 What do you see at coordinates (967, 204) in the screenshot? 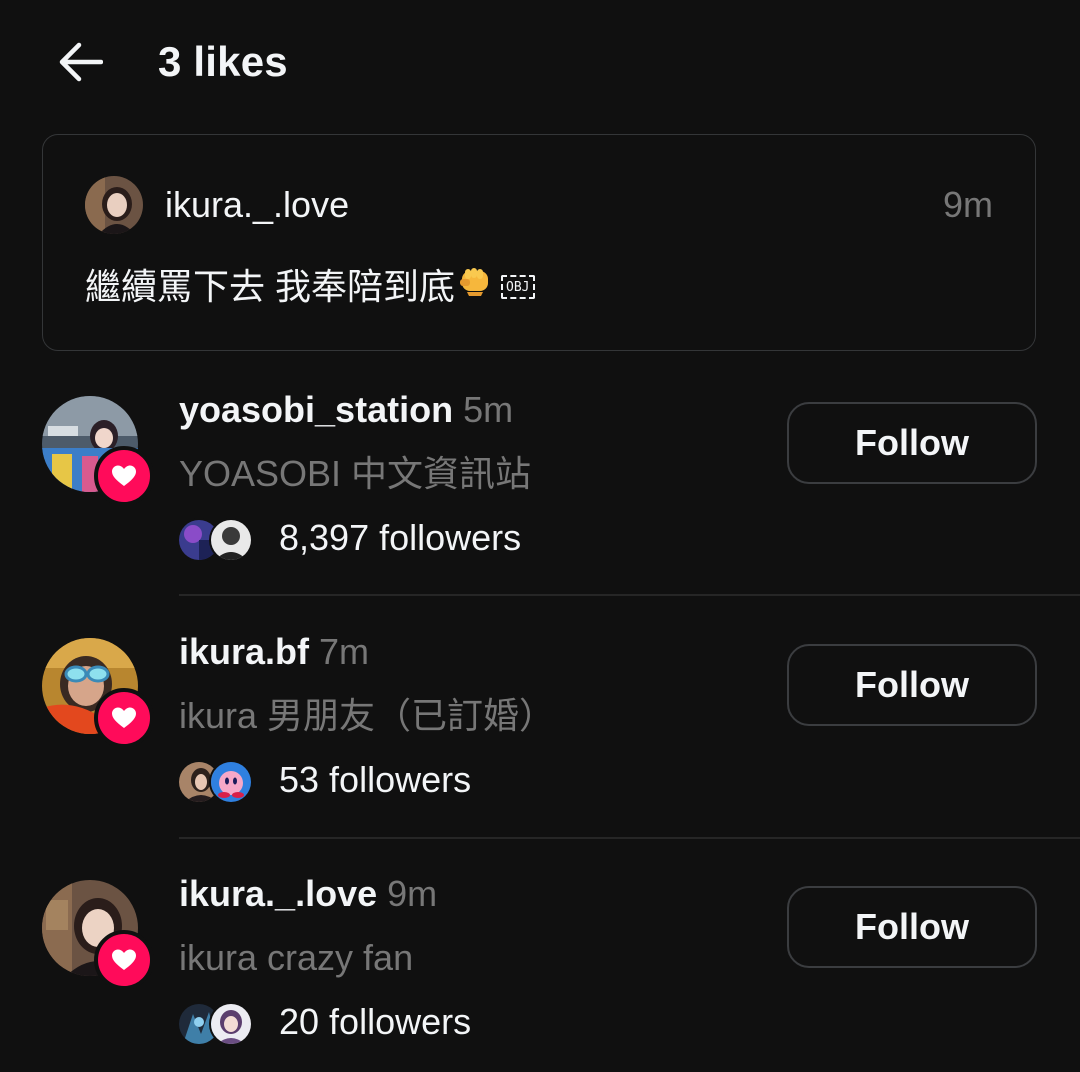
I see `post-timestamp: 9m` at bounding box center [967, 204].